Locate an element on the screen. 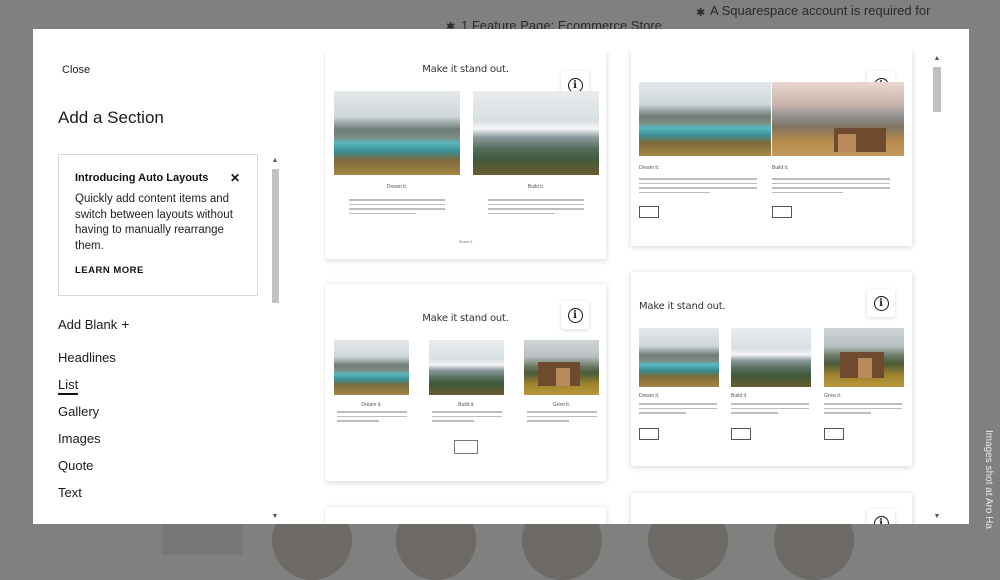 The width and height of the screenshot is (1000, 580). category-label: List is located at coordinates (68, 386).